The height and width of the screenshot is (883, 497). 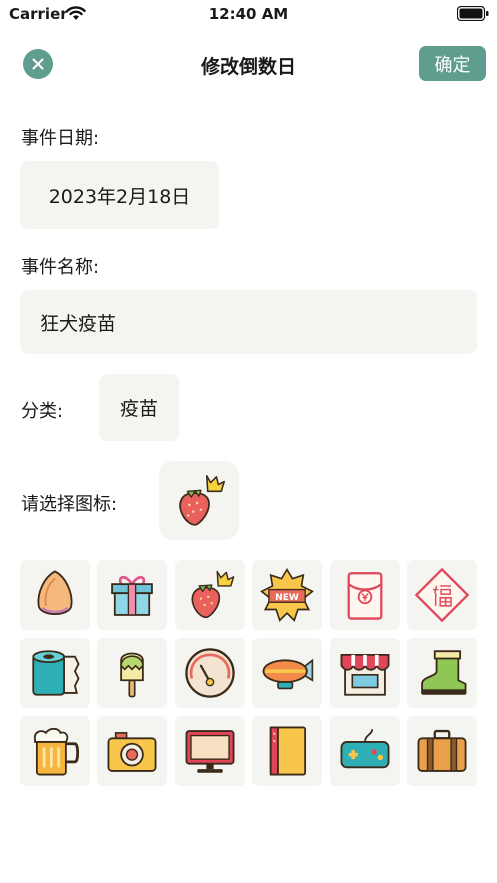 I want to click on status-time: 12:40 AM, so click(x=248, y=14).